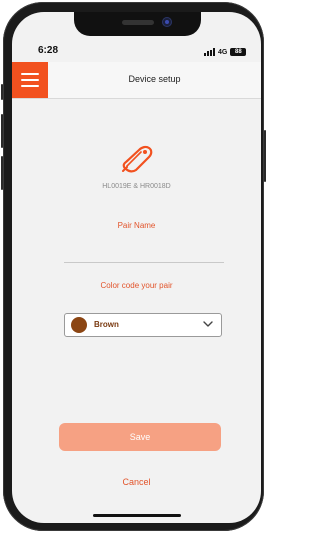 The height and width of the screenshot is (533, 320). I want to click on notch, so click(137, 24).